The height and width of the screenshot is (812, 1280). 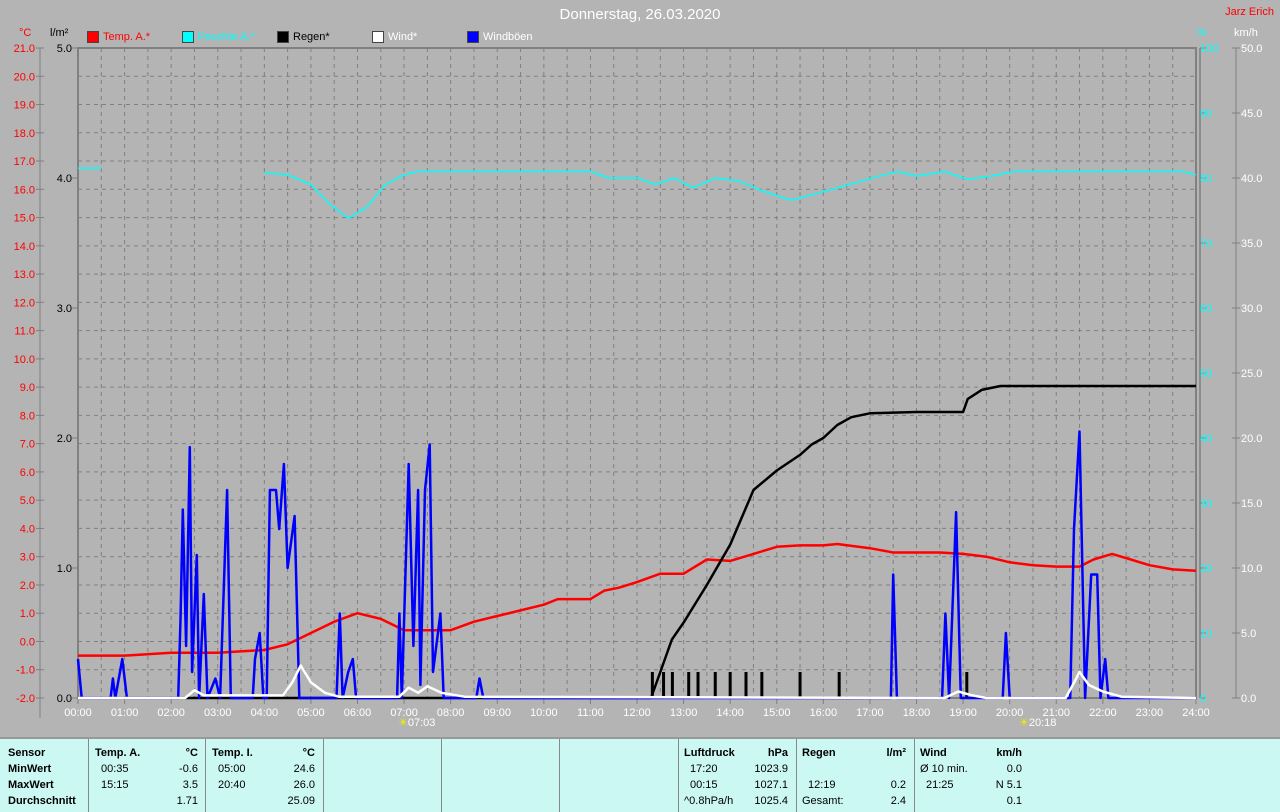 I want to click on humidity-tick-label: 50, so click(x=1206, y=374).